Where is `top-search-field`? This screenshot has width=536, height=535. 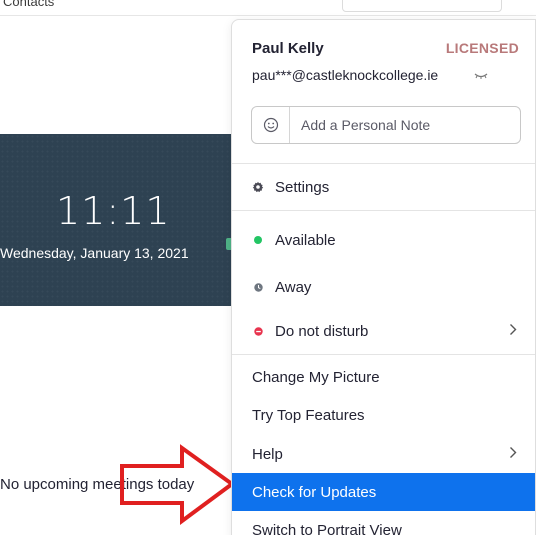 top-search-field is located at coordinates (422, 6).